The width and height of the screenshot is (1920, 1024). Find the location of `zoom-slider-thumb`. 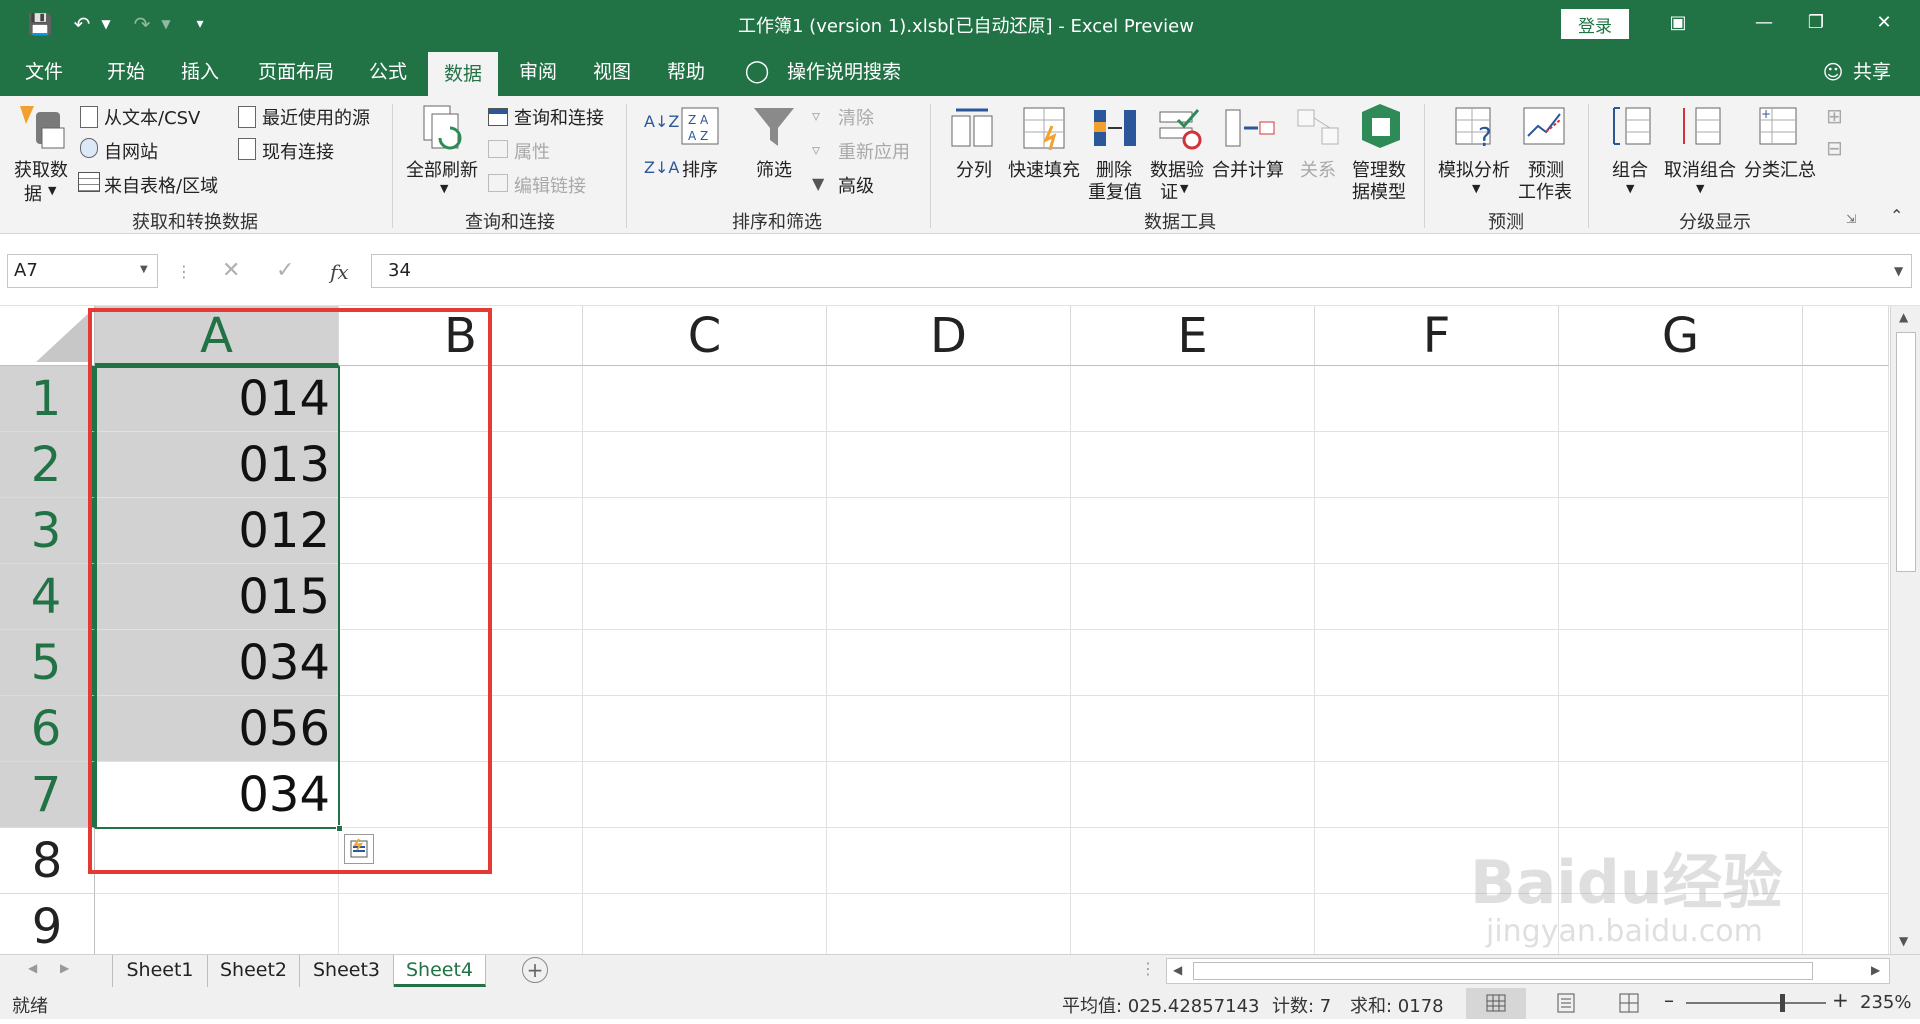

zoom-slider-thumb is located at coordinates (1782, 1003).